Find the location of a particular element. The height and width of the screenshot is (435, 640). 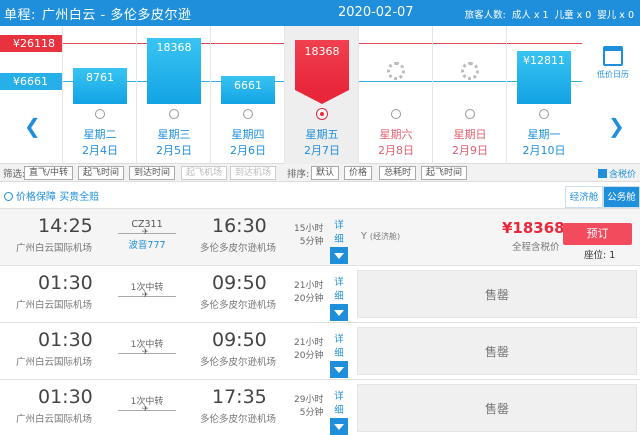

tax-included-checkbox: 含税价 is located at coordinates (616, 173).